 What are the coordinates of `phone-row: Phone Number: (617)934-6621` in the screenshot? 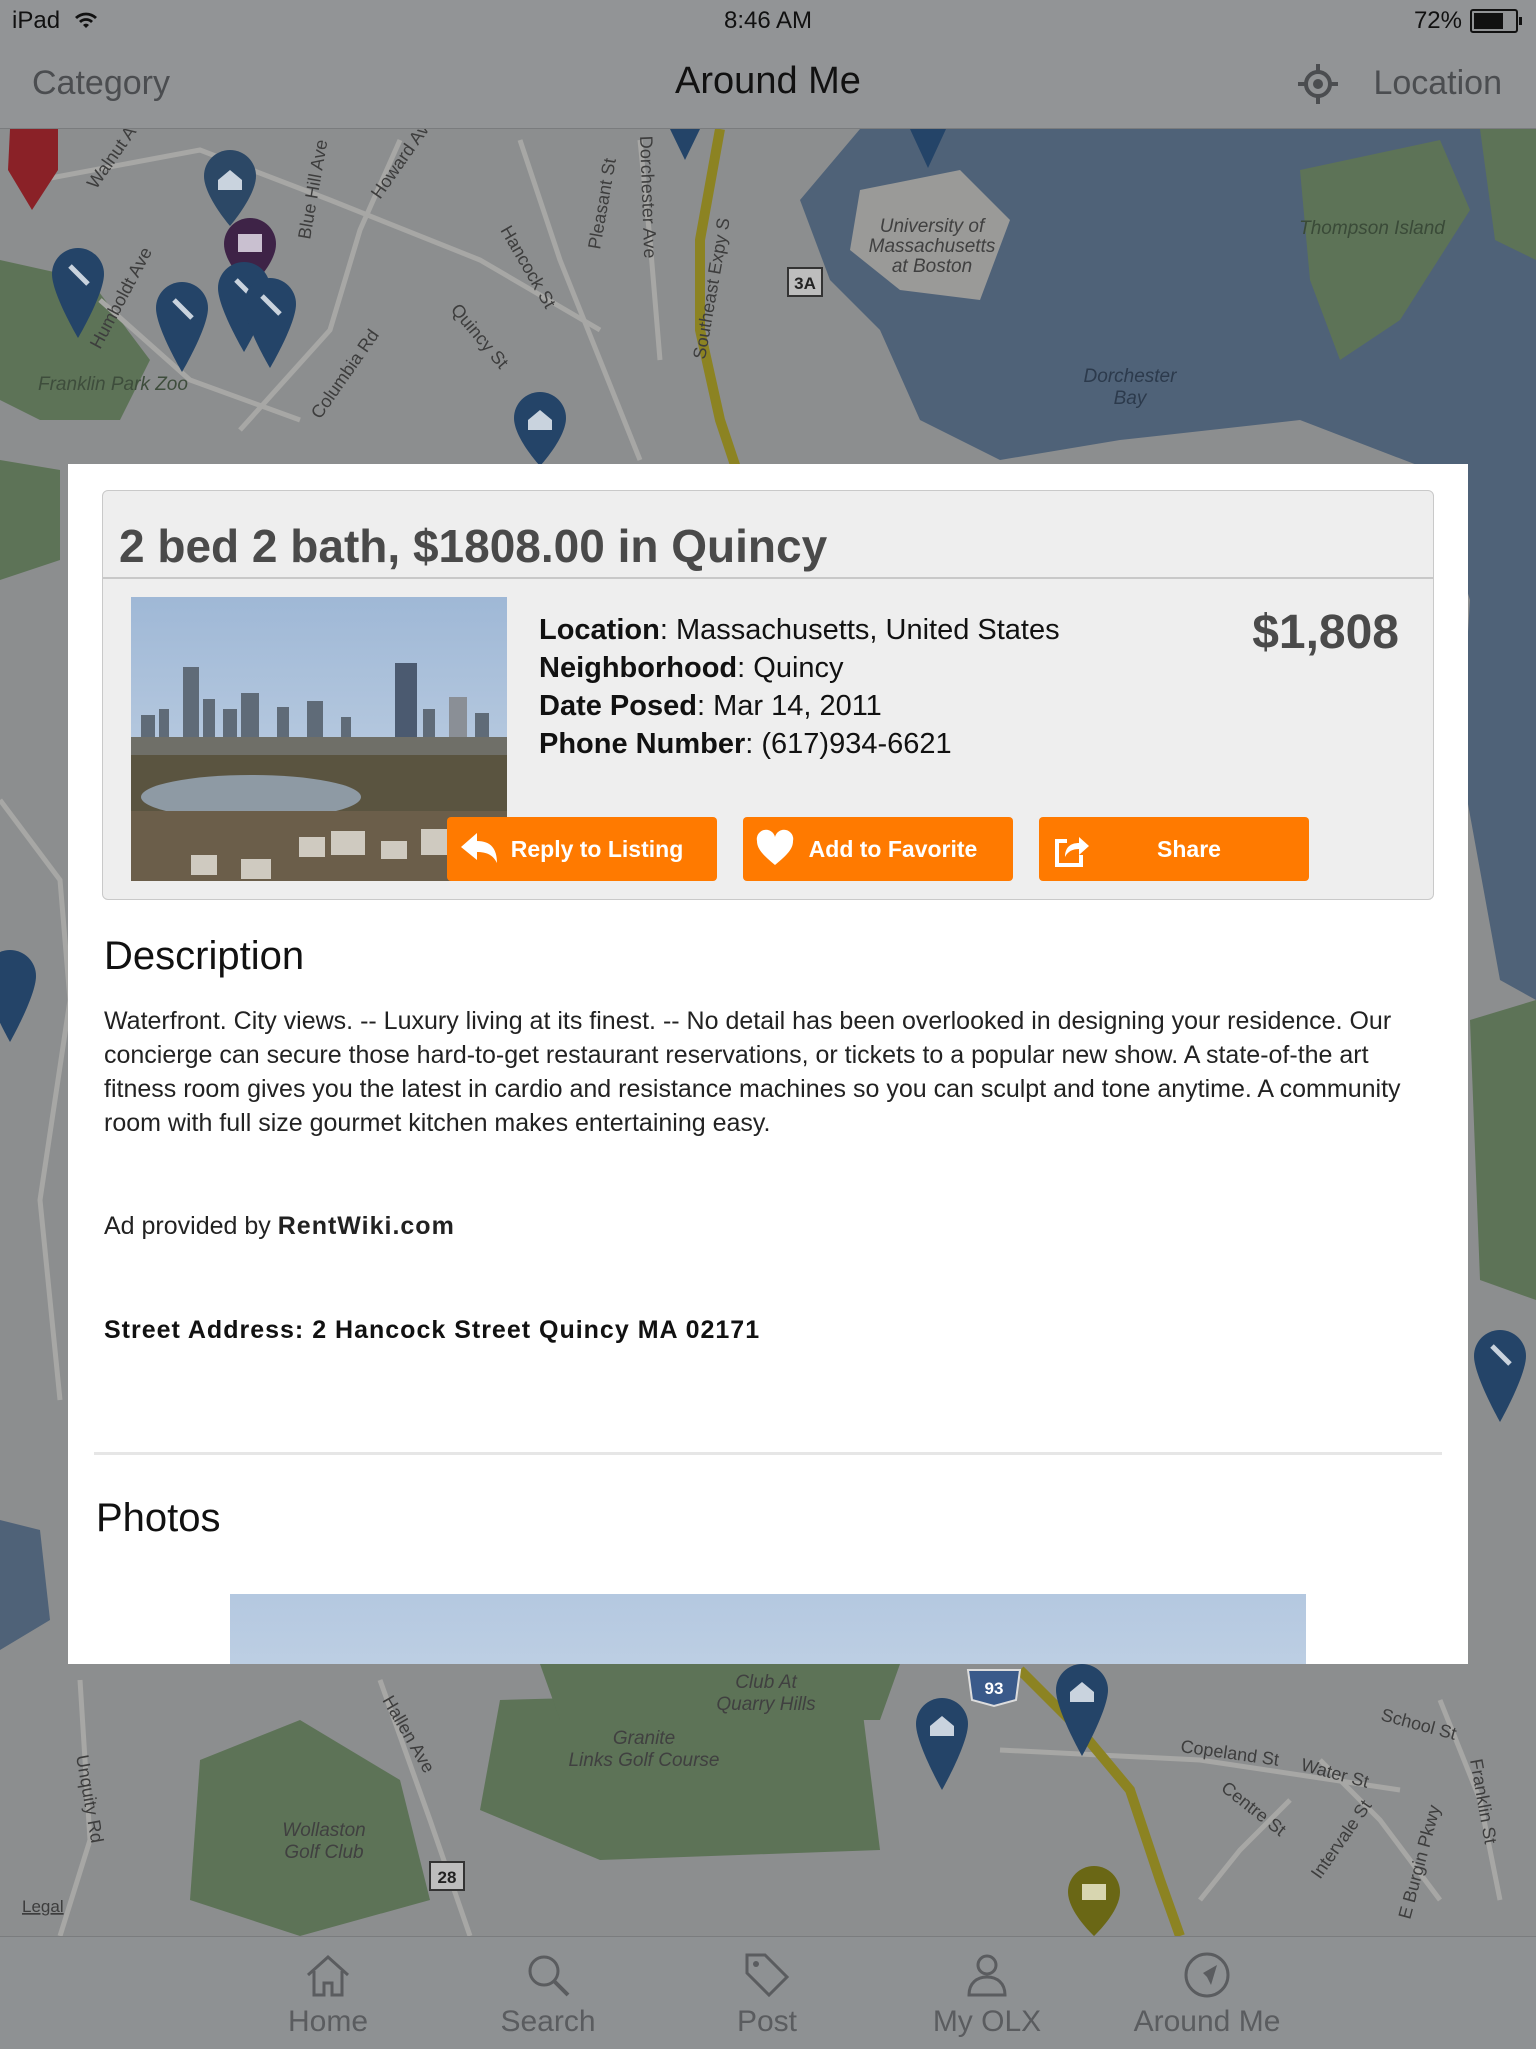 It's located at (745, 744).